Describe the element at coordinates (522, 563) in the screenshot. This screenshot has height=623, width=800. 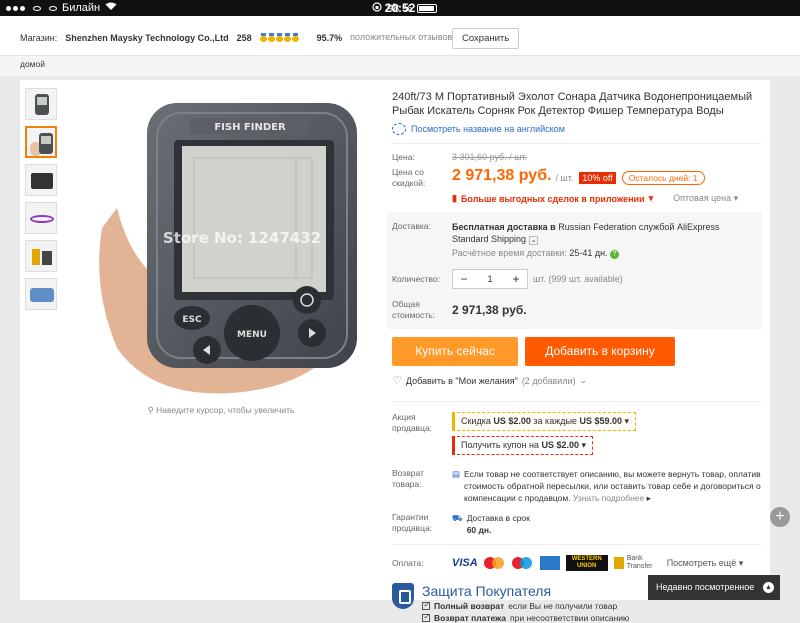
I see `maestro-icon` at that location.